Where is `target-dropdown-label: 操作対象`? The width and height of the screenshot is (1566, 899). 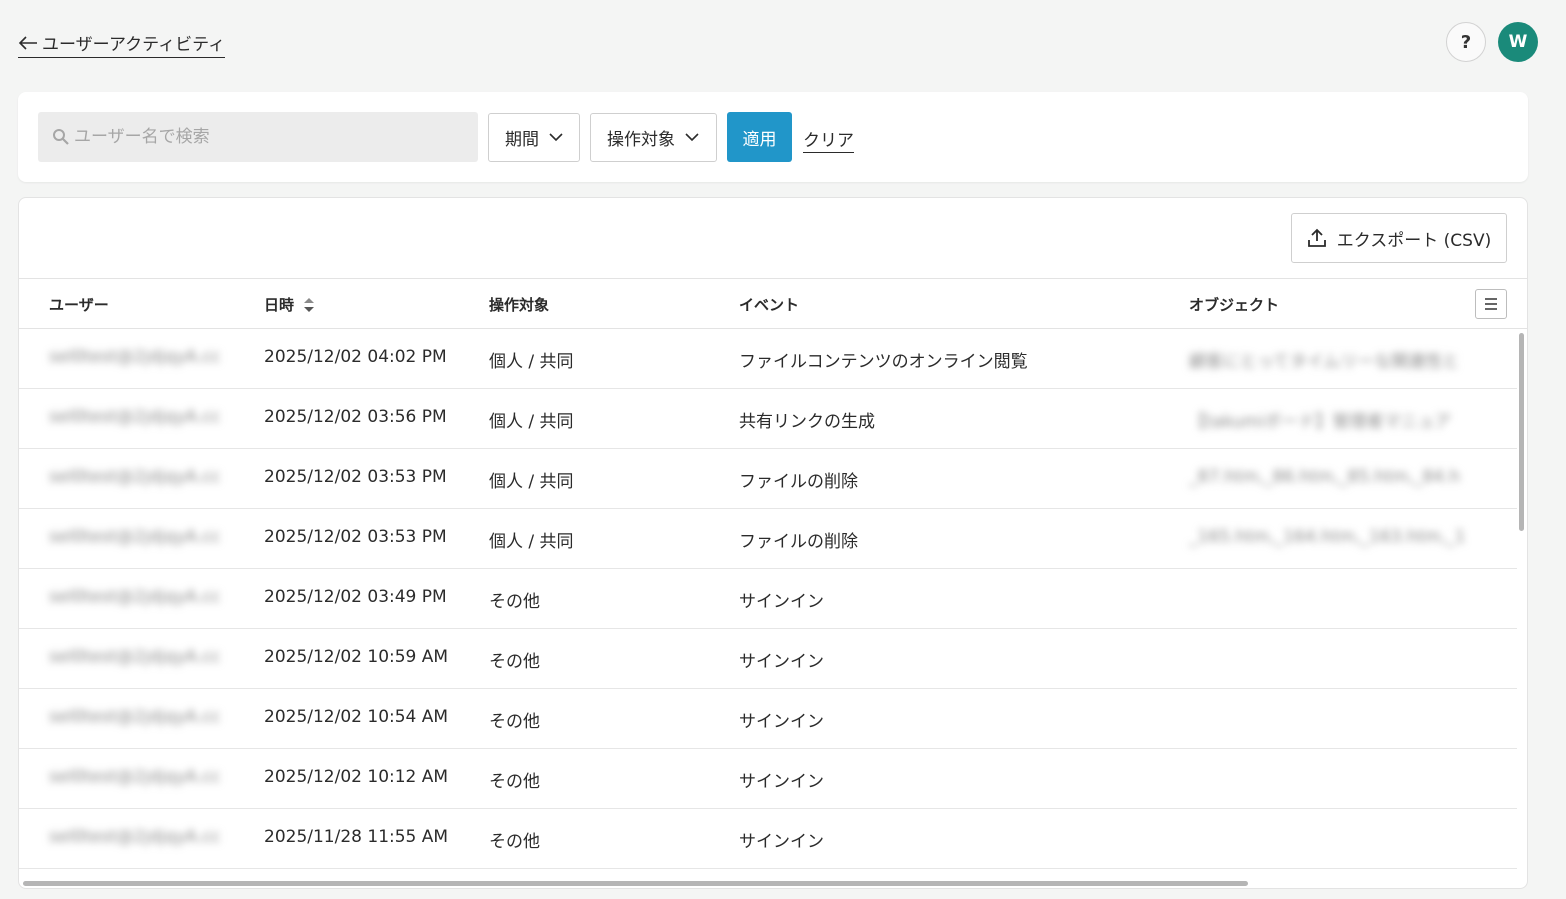
target-dropdown-label: 操作対象 is located at coordinates (641, 140).